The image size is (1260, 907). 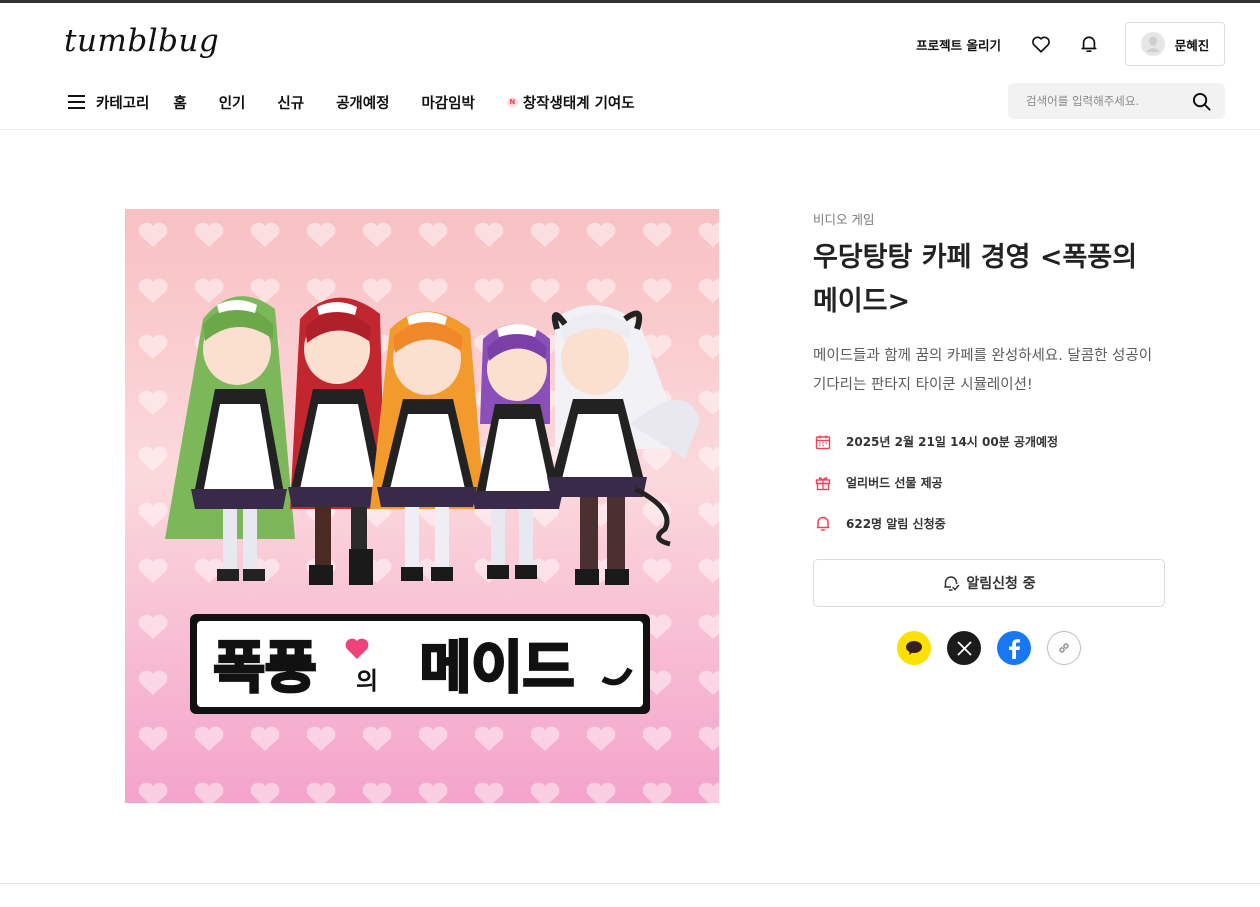 I want to click on svg-text: 폭풍, so click(x=264, y=668).